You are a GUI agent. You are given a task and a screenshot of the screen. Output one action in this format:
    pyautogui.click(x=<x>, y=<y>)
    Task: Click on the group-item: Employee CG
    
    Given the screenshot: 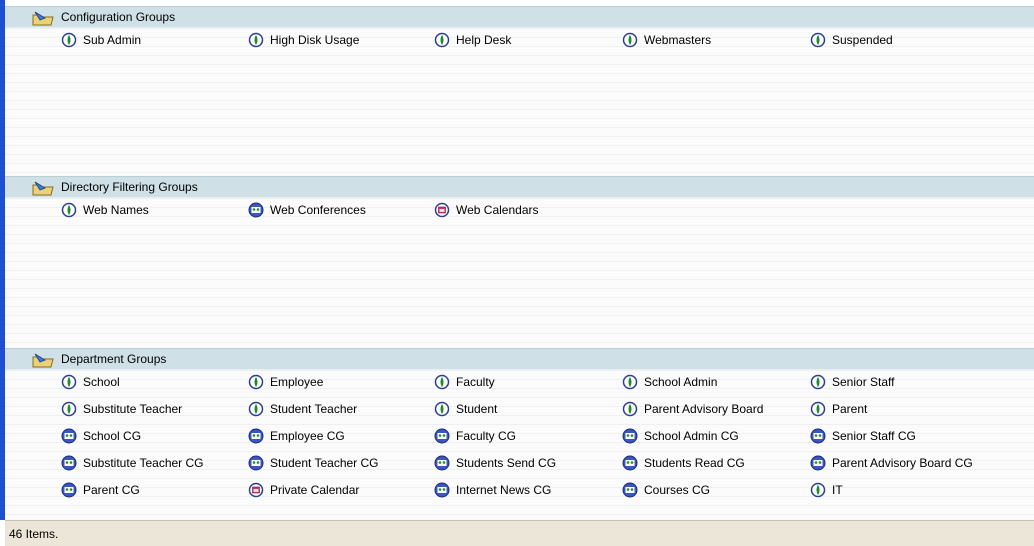 What is the action you would take?
    pyautogui.click(x=296, y=436)
    